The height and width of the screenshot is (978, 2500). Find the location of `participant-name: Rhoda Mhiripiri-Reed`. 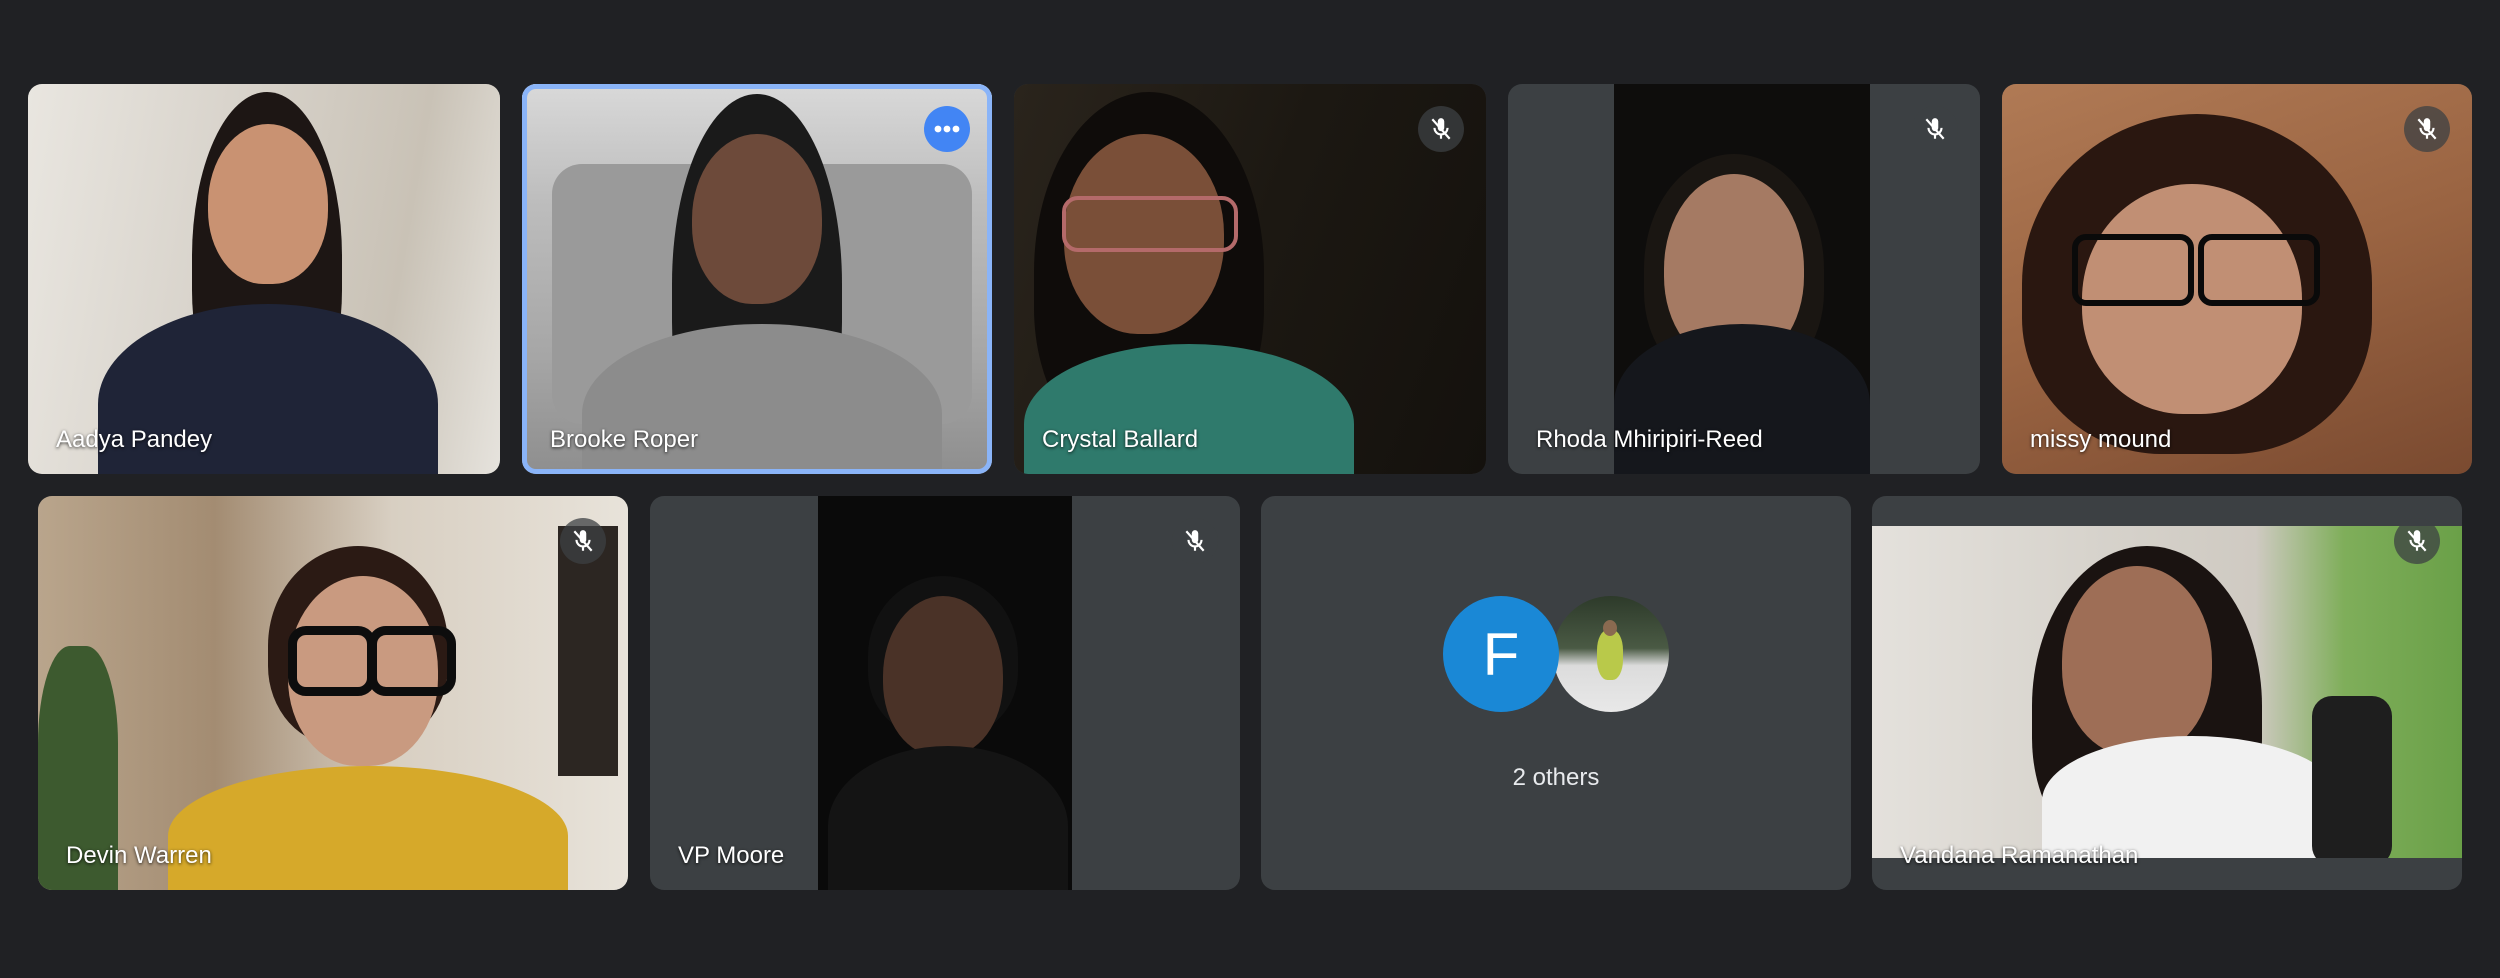

participant-name: Rhoda Mhiripiri-Reed is located at coordinates (1649, 439).